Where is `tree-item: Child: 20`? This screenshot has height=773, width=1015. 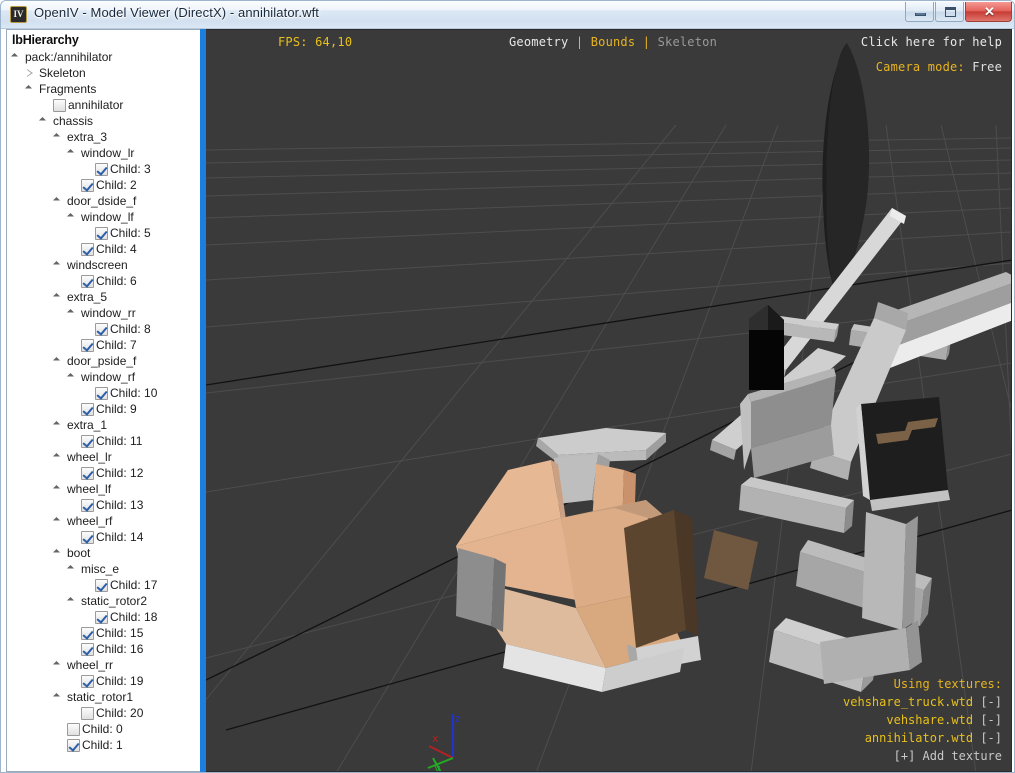 tree-item: Child: 20 is located at coordinates (104, 713).